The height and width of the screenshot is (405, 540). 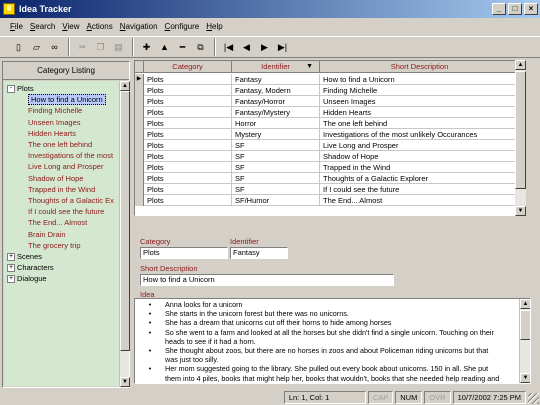 What do you see at coordinates (282, 47) in the screenshot?
I see `last-record-icon: ▶|` at bounding box center [282, 47].